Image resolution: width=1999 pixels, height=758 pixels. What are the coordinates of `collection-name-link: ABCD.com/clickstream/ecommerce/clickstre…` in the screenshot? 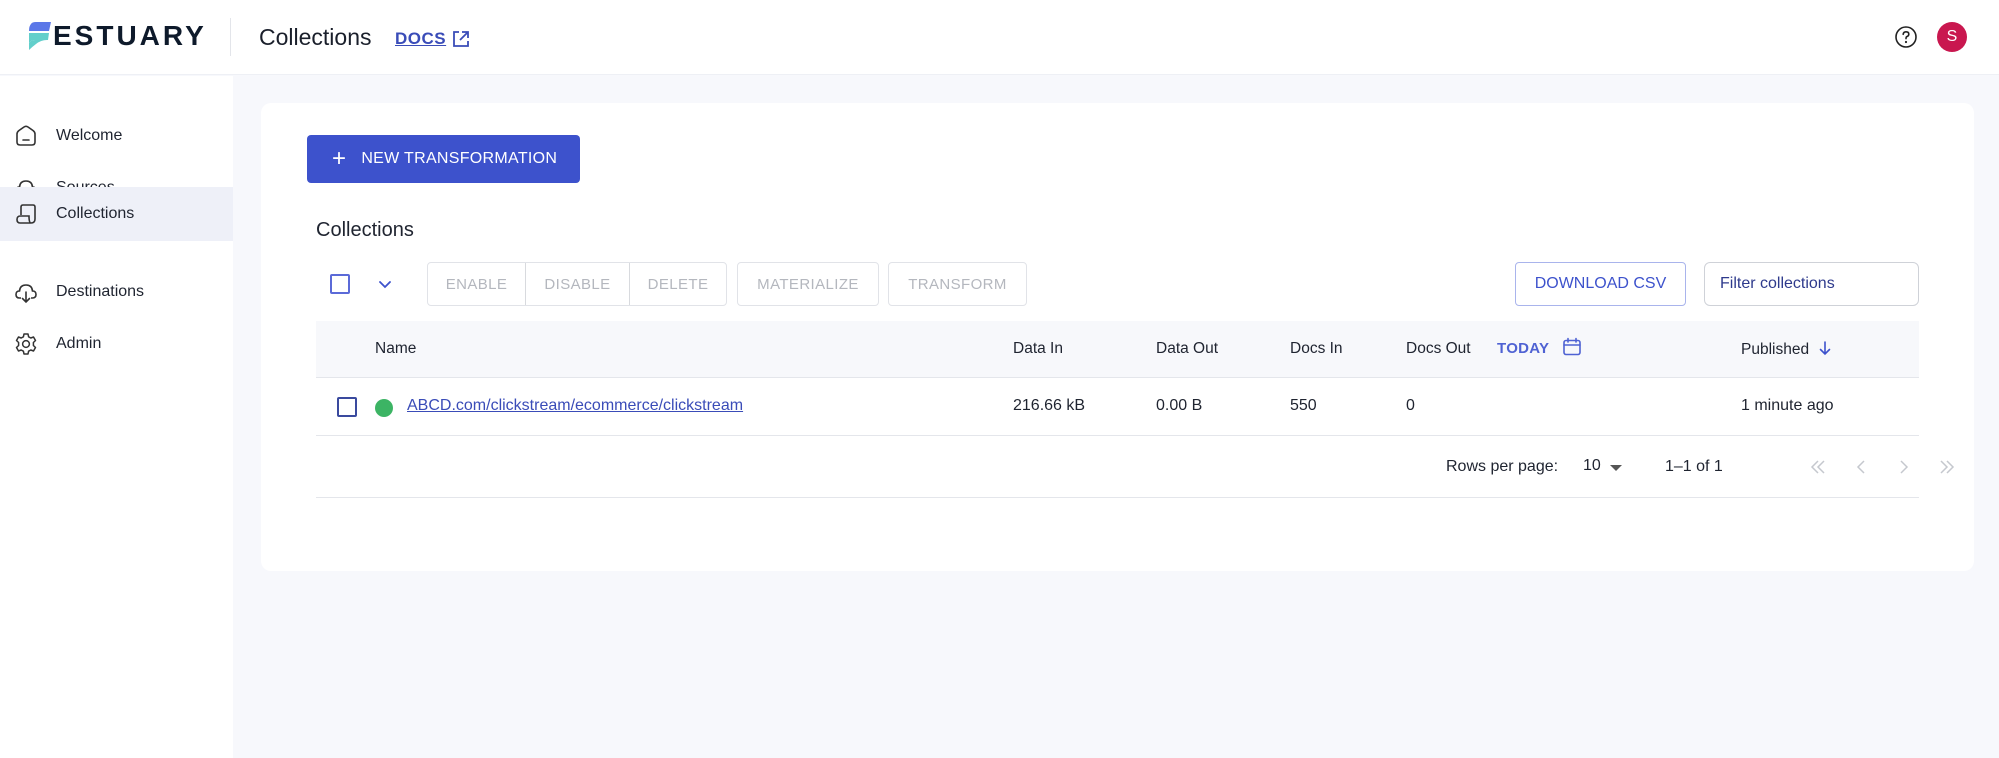 It's located at (575, 406).